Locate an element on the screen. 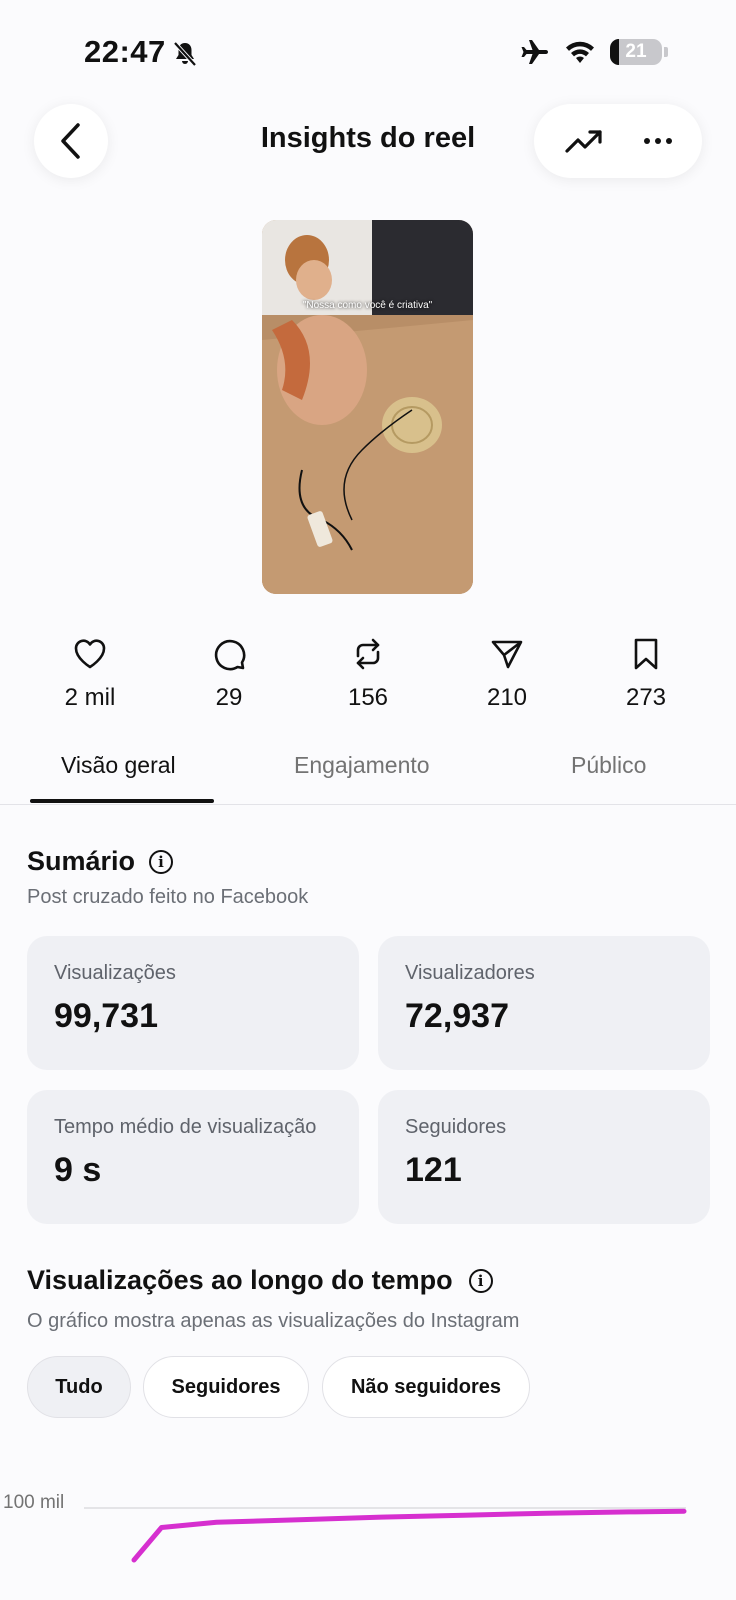 This screenshot has width=736, height=1600. stat-shares: 210 is located at coordinates (507, 674).